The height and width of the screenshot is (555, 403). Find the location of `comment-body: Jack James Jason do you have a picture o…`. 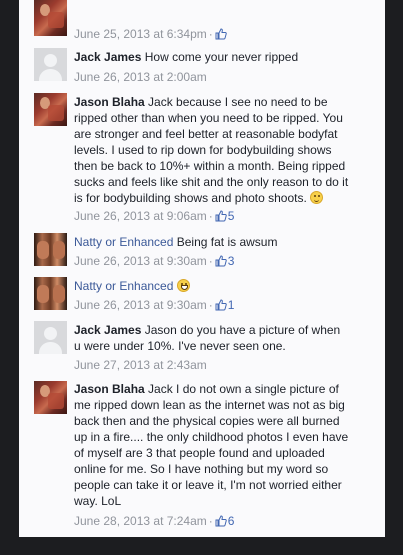

comment-body: Jack James Jason do you have a picture o… is located at coordinates (207, 338).